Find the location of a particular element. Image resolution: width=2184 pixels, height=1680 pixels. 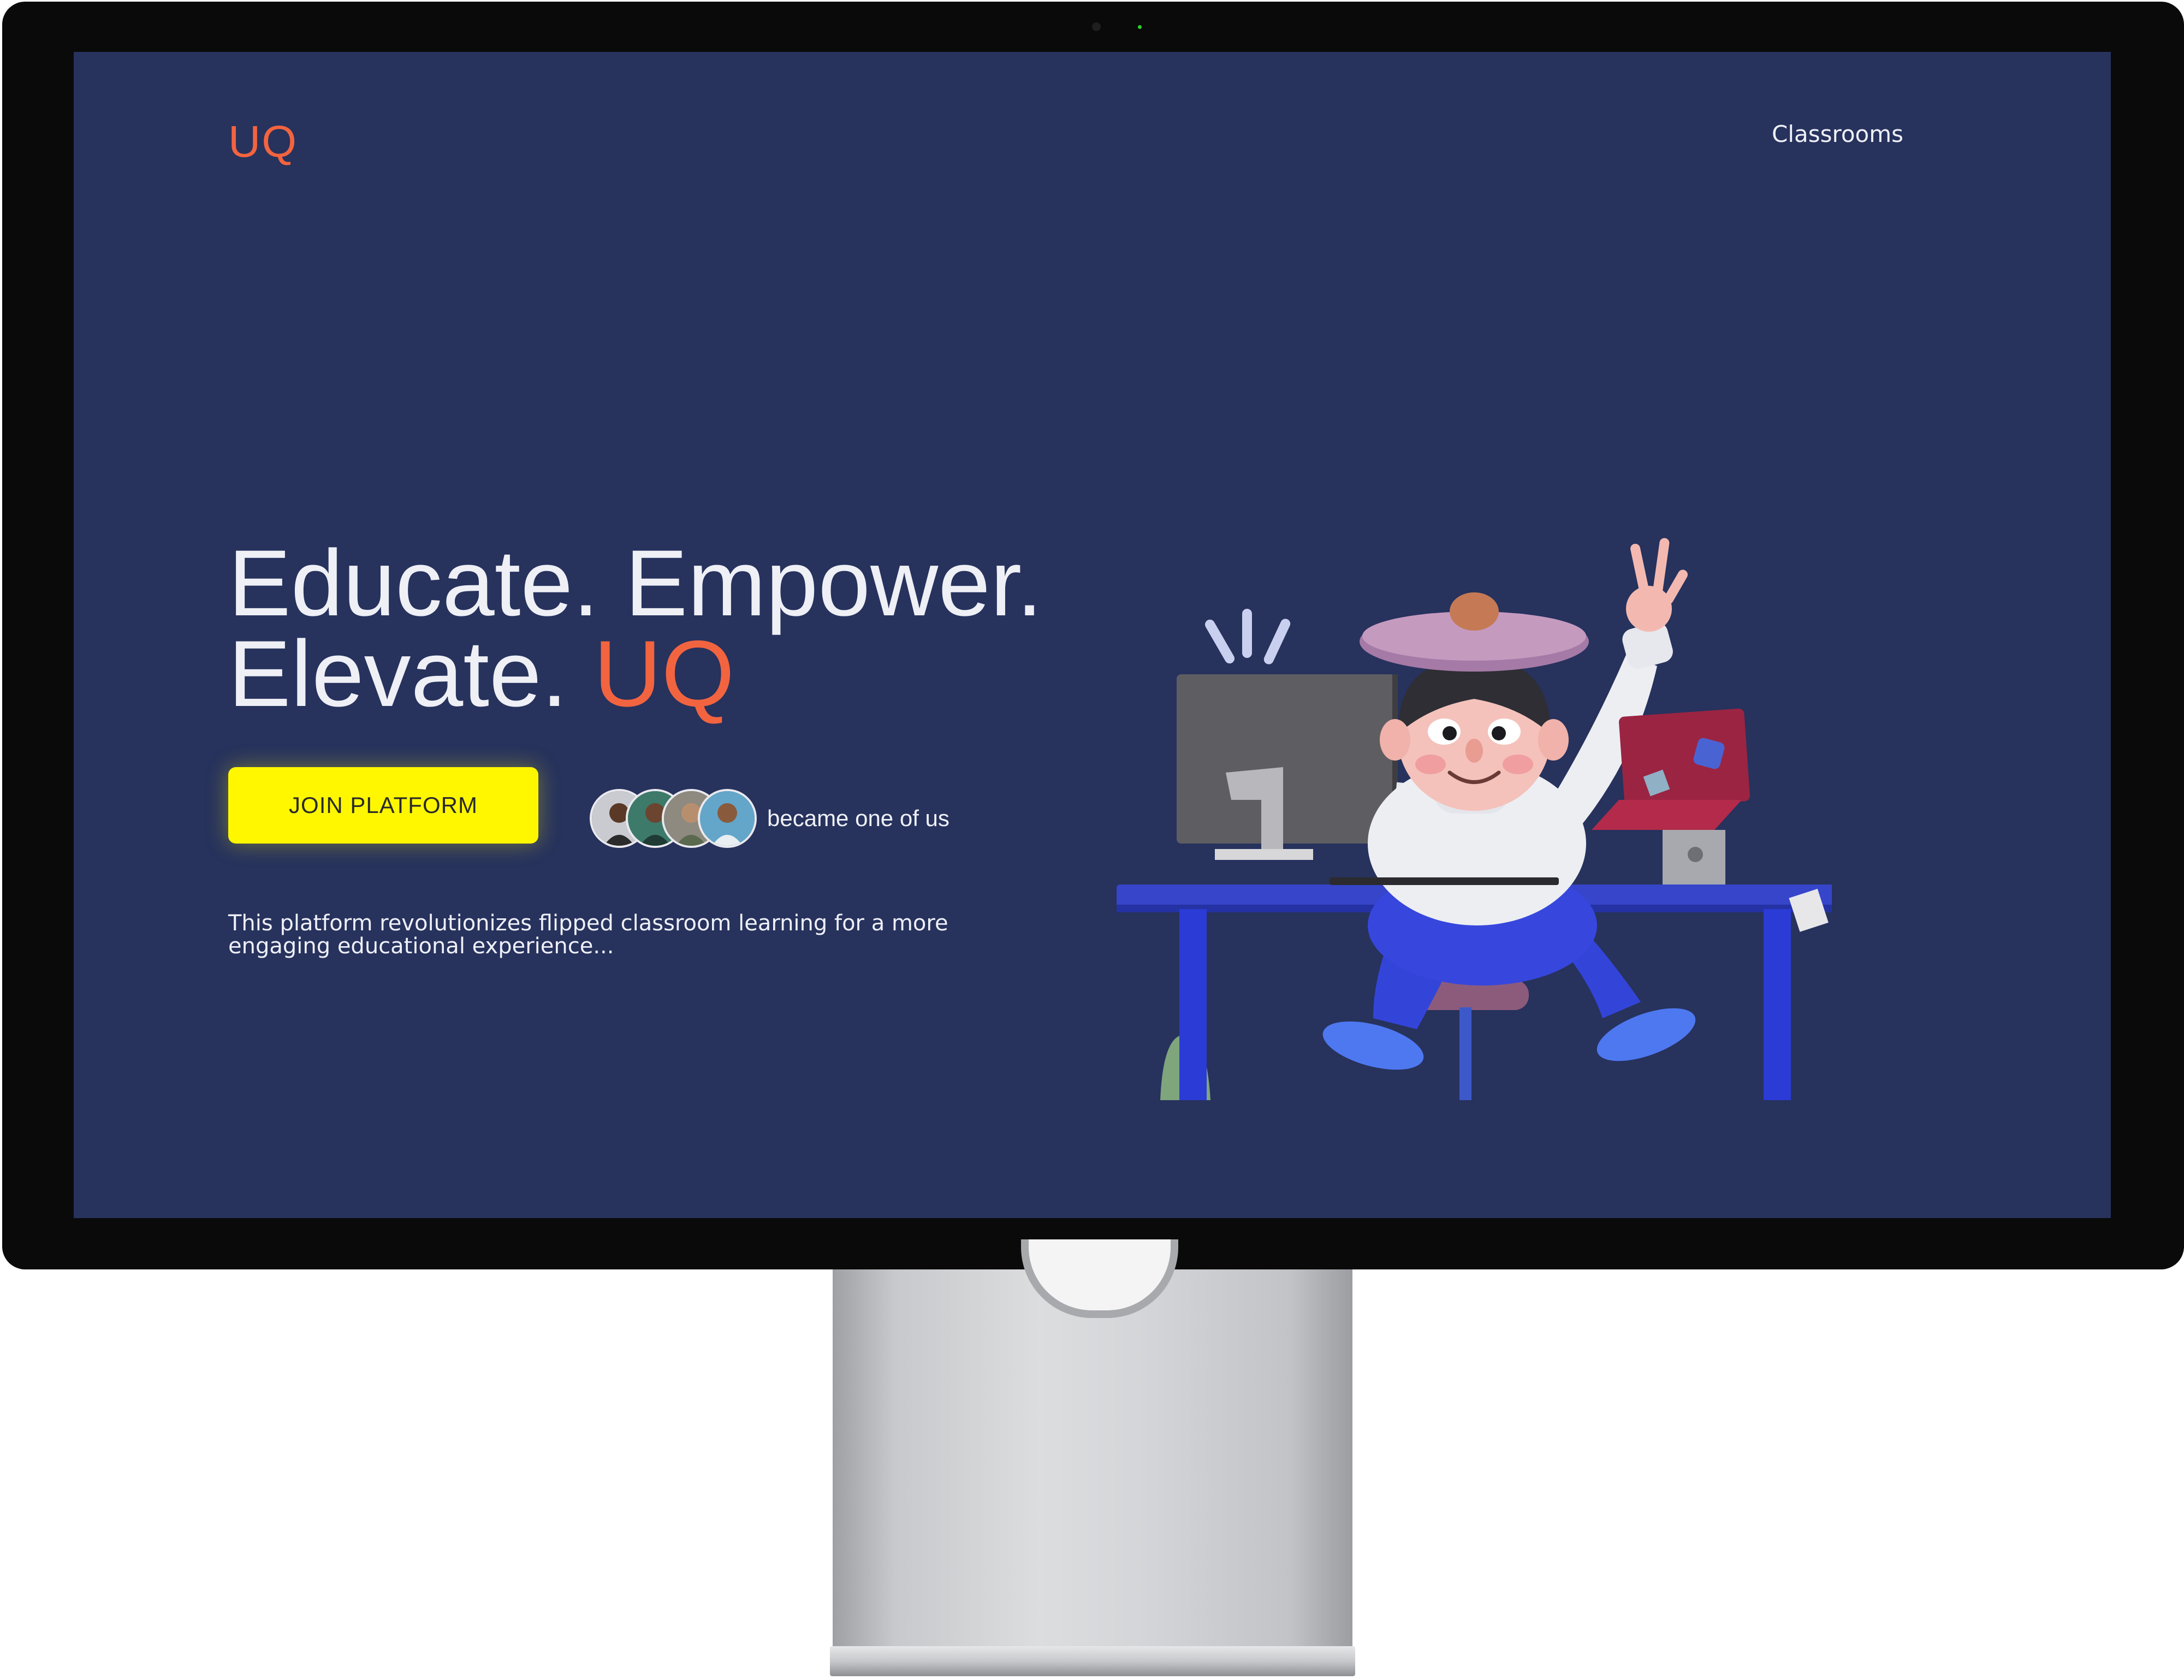

monitor-stand is located at coordinates (1092, 1457).